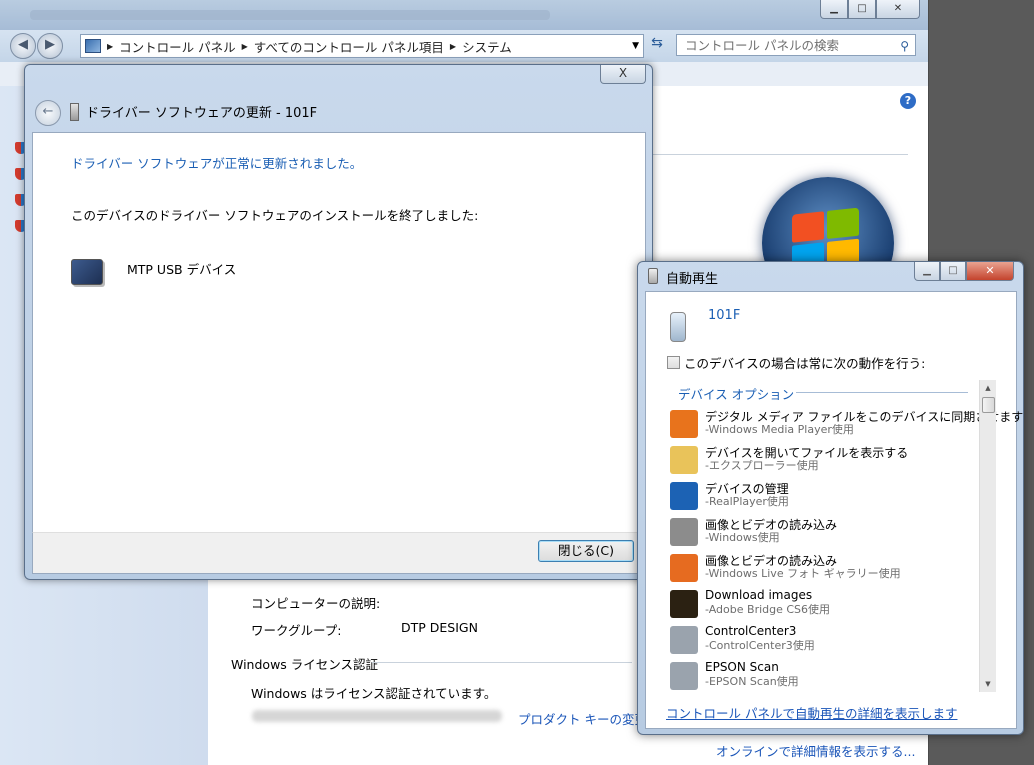  What do you see at coordinates (820, 497) in the screenshot?
I see `autoplay-option: デバイスの管理 -RealPlayer使用` at bounding box center [820, 497].